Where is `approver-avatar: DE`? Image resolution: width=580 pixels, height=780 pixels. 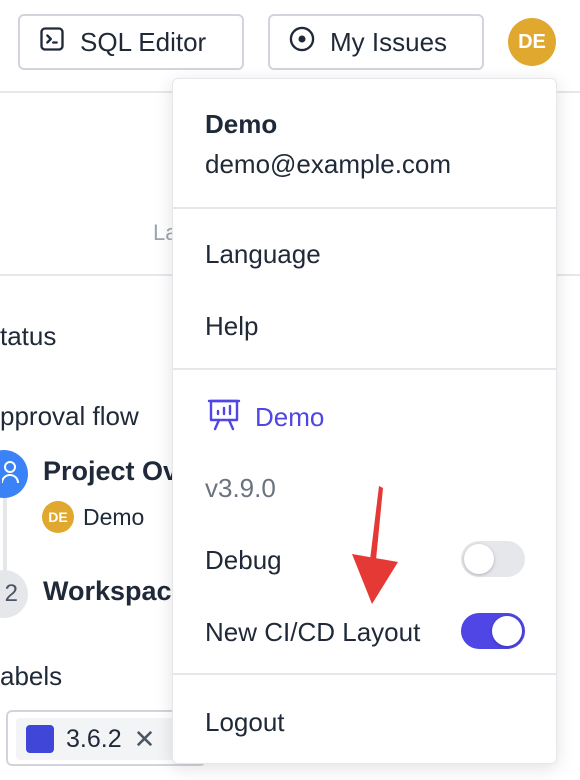
approver-avatar: DE is located at coordinates (58, 517).